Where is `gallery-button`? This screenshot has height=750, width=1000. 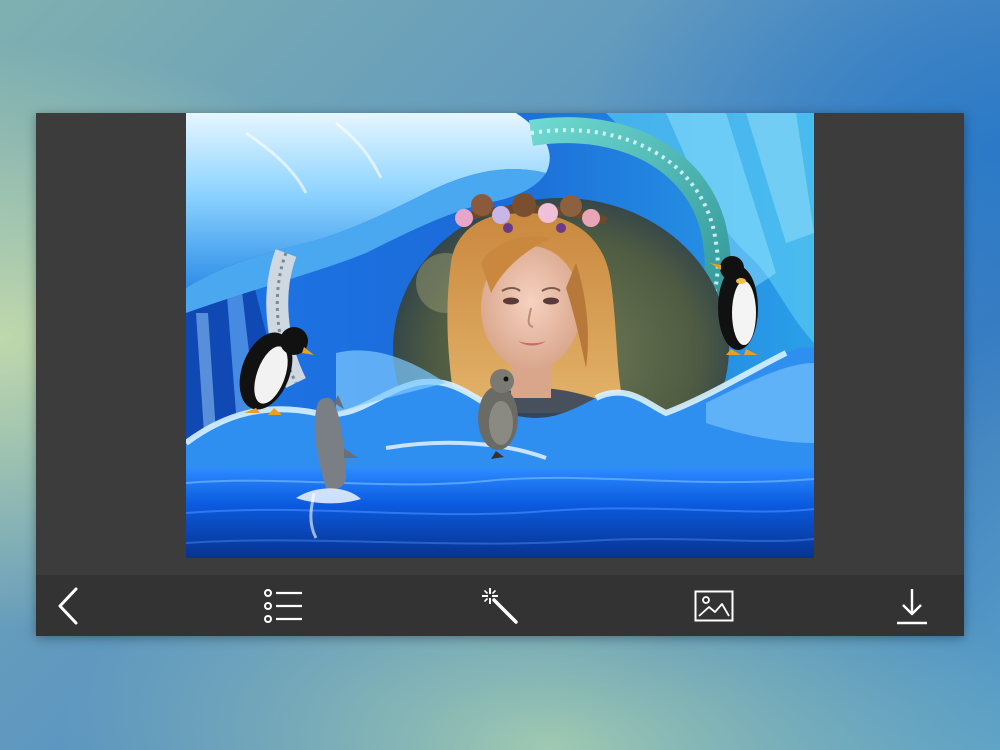 gallery-button is located at coordinates (714, 605).